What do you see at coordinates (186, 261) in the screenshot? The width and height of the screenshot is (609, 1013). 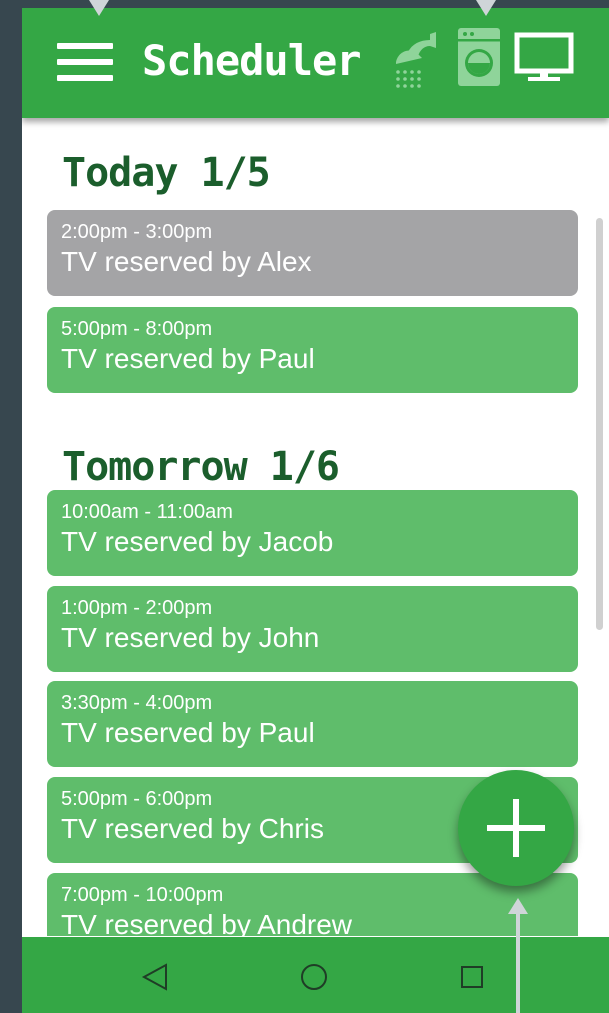 I see `reservation-label: TV reserved by Alex` at bounding box center [186, 261].